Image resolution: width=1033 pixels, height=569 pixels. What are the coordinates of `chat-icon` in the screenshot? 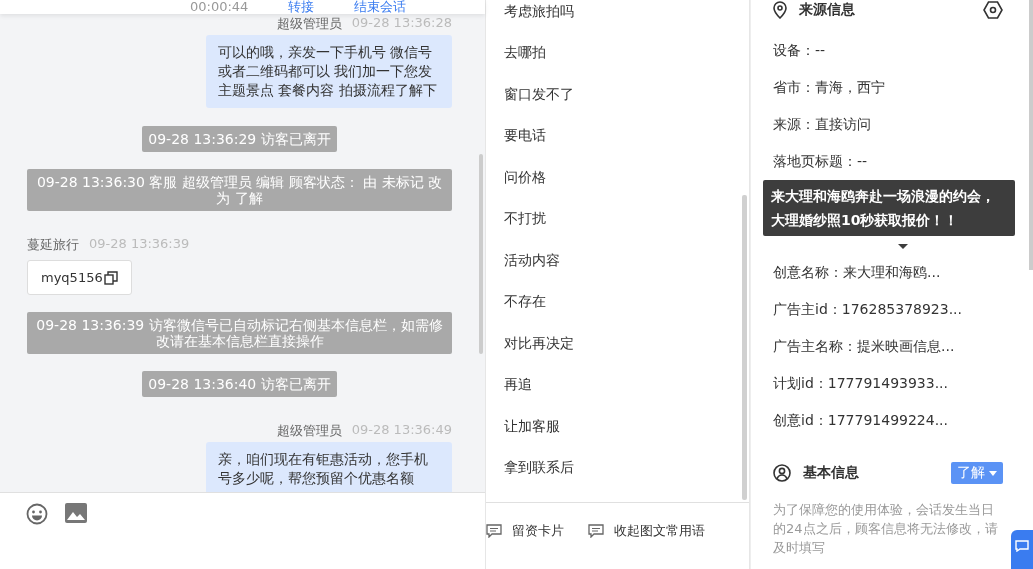 It's located at (1022, 546).